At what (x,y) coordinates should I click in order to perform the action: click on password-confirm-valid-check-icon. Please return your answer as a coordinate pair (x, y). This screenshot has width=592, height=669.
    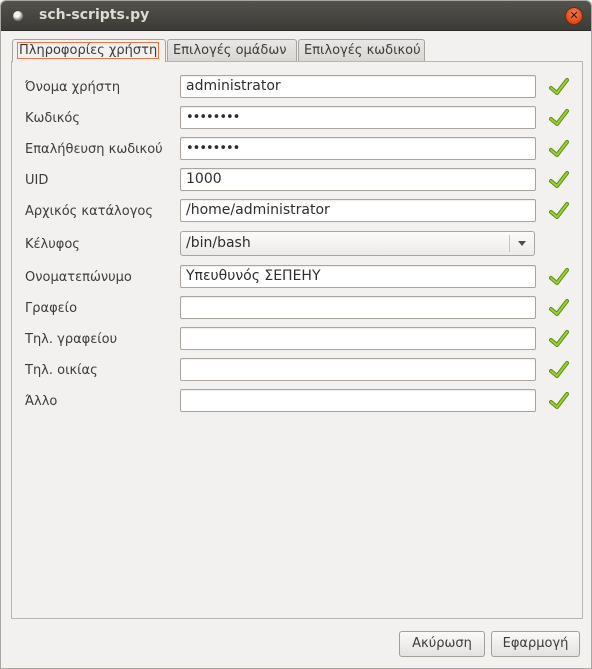
    Looking at the image, I should click on (559, 148).